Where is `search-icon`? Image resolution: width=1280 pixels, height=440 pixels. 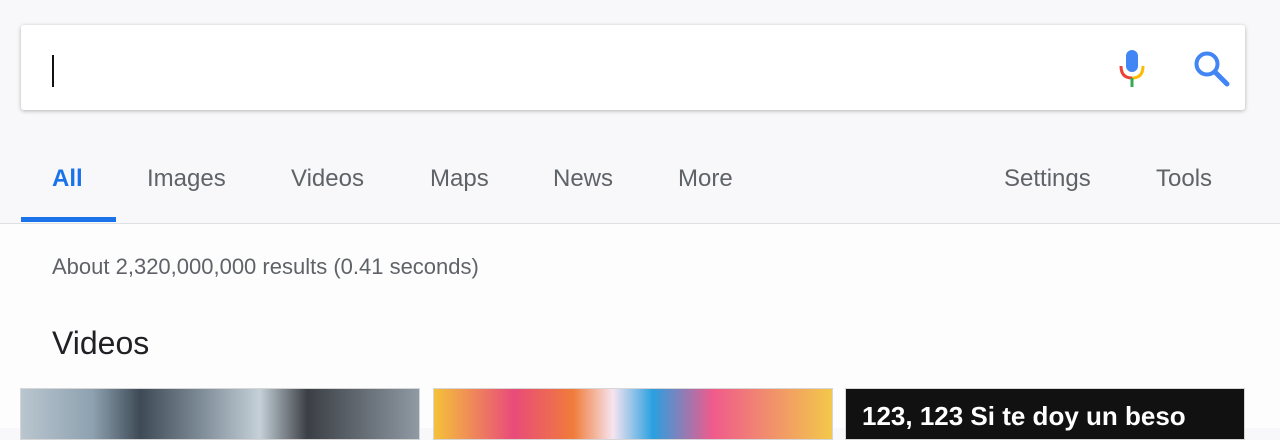 search-icon is located at coordinates (1212, 69).